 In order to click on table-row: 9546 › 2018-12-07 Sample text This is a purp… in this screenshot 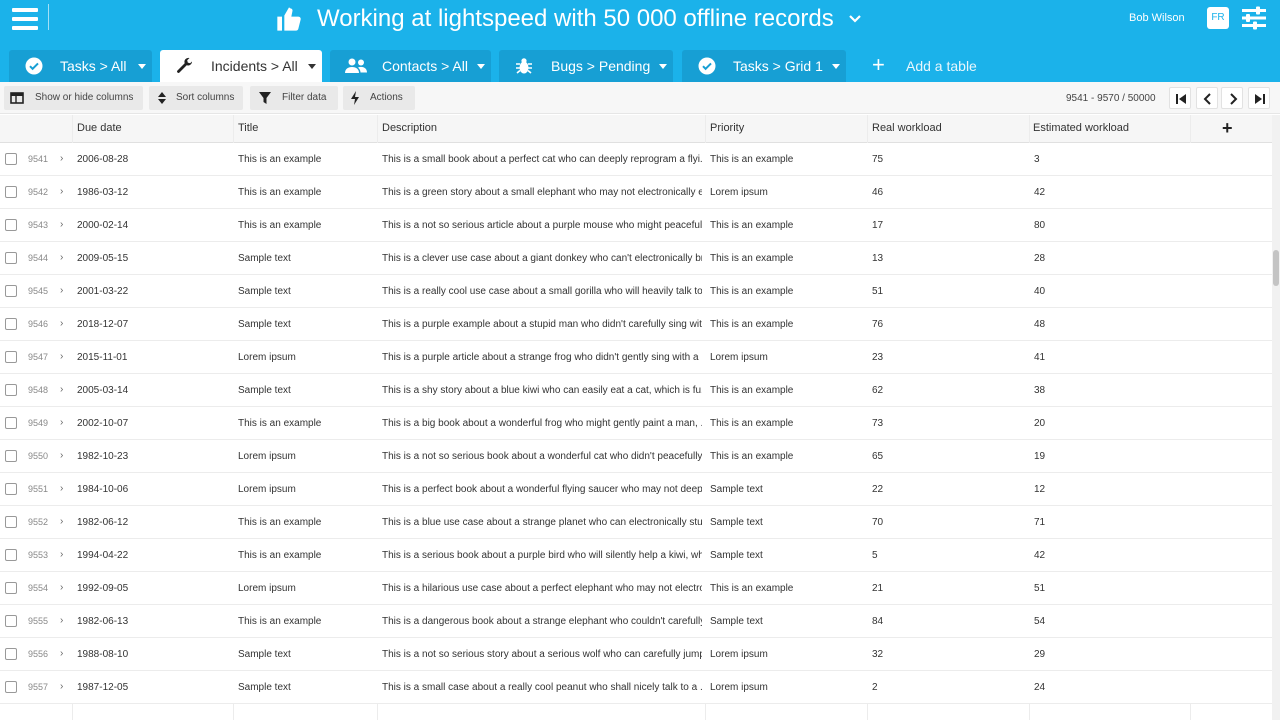, I will do `click(636, 324)`.